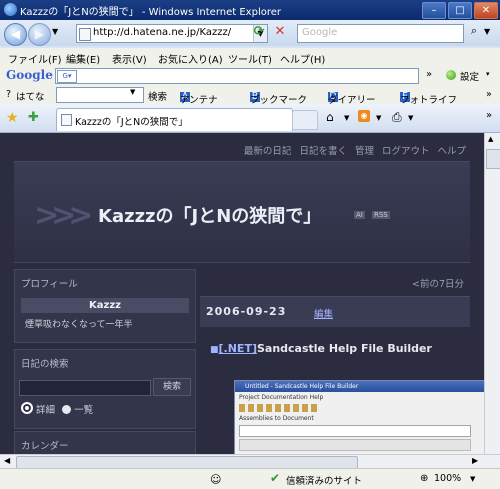  Describe the element at coordinates (30, 96) in the screenshot. I see `hatena-label: はてな` at that location.